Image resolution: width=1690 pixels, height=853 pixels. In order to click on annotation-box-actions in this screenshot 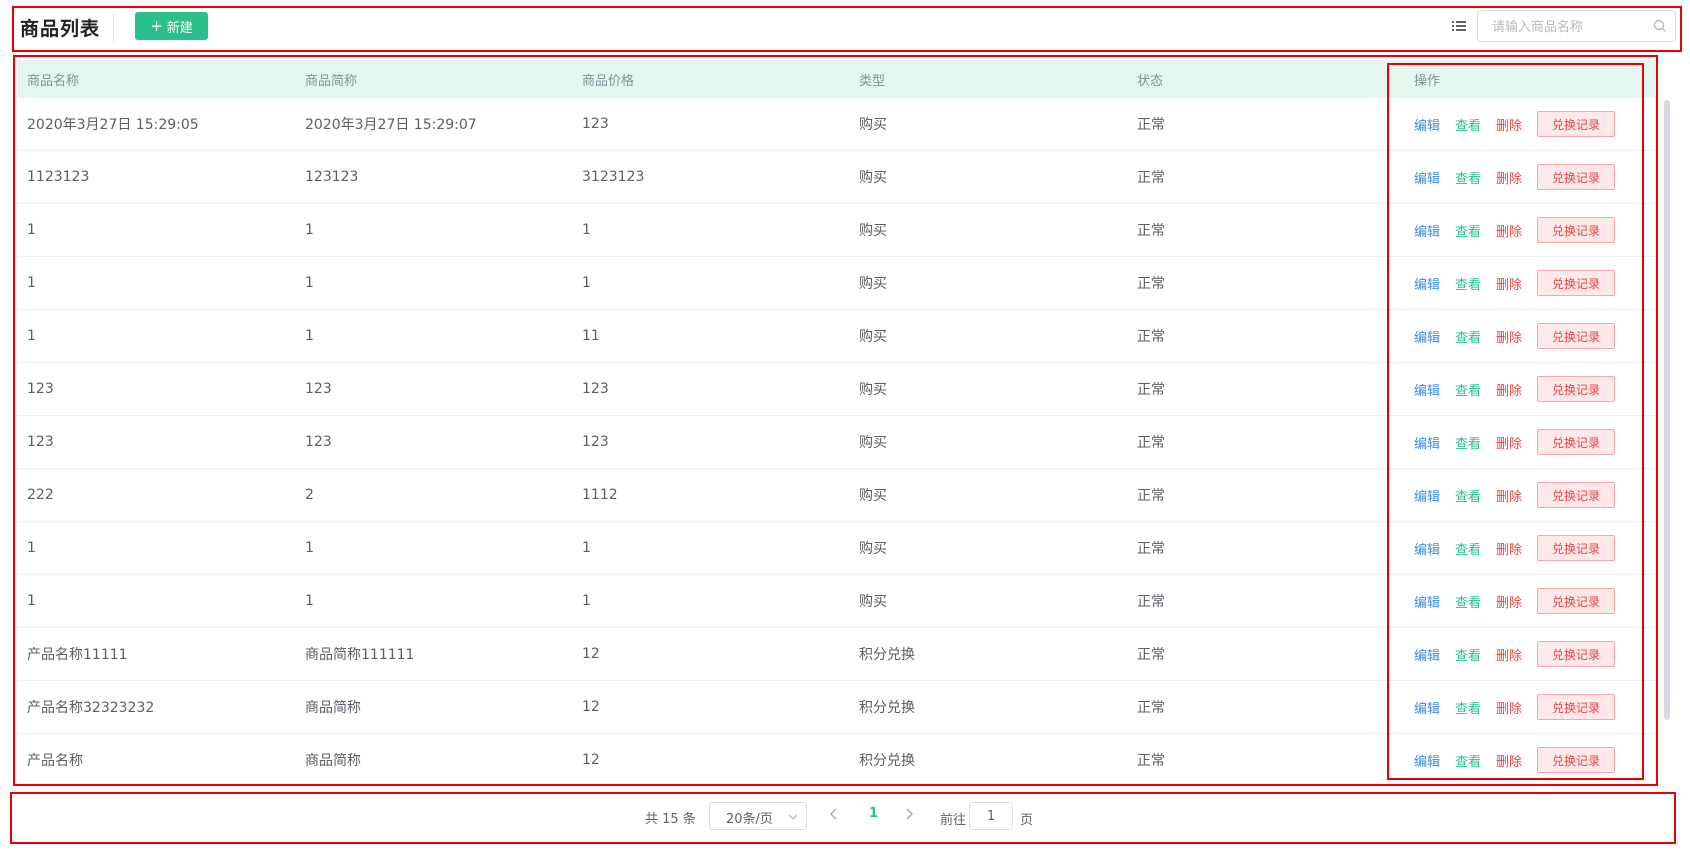, I will do `click(1515, 421)`.